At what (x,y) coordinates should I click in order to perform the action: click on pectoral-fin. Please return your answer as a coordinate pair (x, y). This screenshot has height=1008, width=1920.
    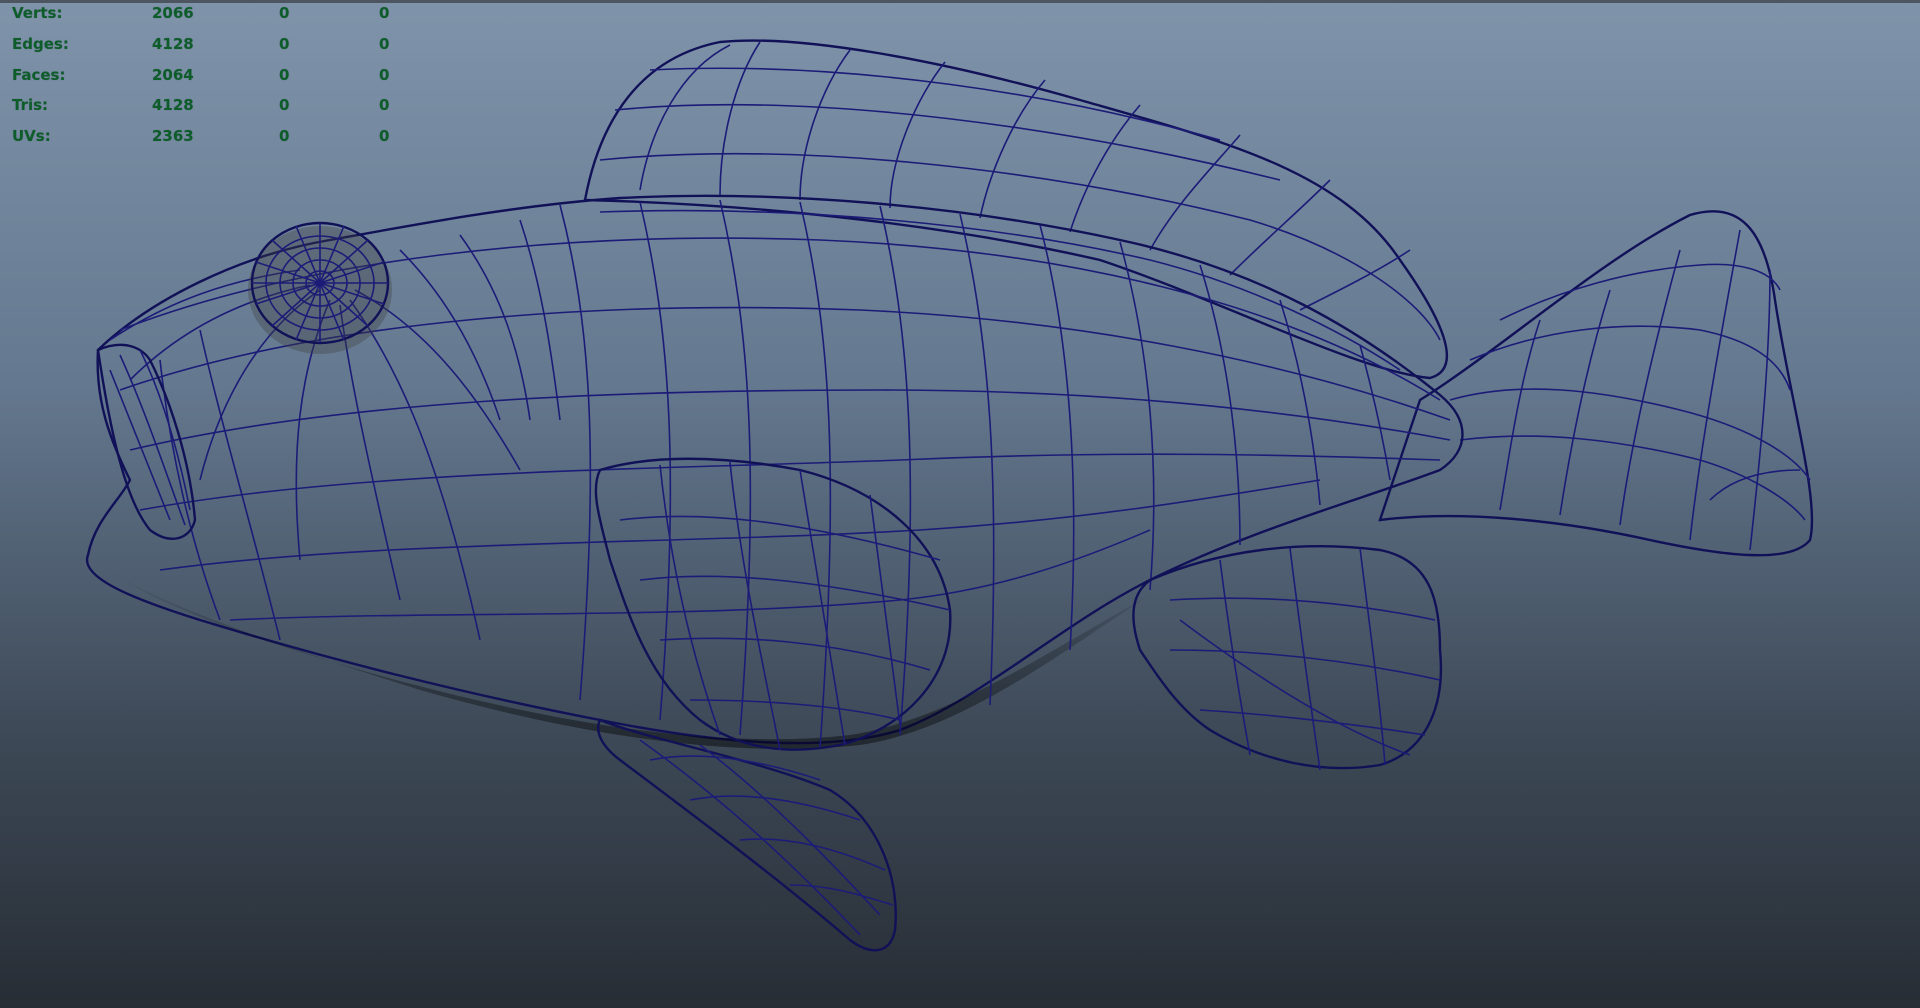
    Looking at the image, I should click on (773, 604).